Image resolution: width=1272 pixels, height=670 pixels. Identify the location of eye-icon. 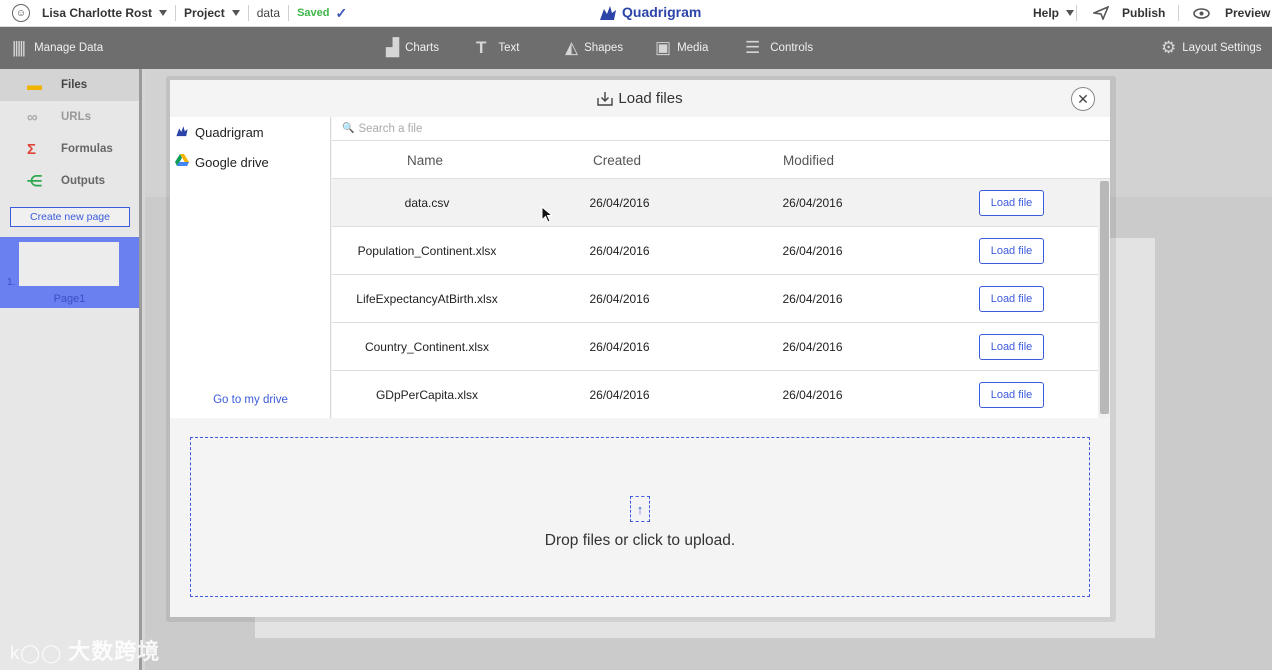
(1201, 13).